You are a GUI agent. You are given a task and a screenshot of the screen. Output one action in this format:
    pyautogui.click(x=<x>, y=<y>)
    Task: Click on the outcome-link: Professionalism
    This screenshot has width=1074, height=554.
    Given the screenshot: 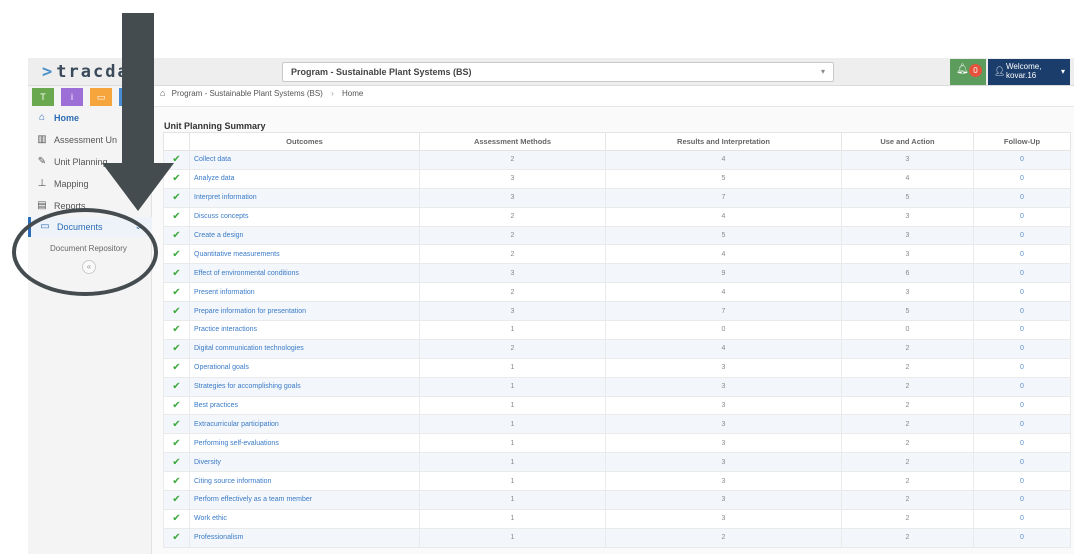 What is the action you would take?
    pyautogui.click(x=304, y=537)
    